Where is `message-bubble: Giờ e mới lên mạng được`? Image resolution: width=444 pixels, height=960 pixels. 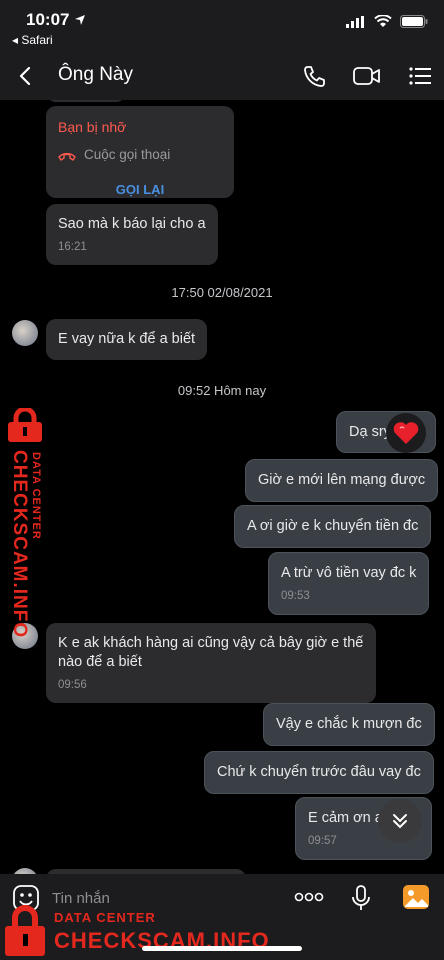
message-bubble: Giờ e mới lên mạng được is located at coordinates (342, 480).